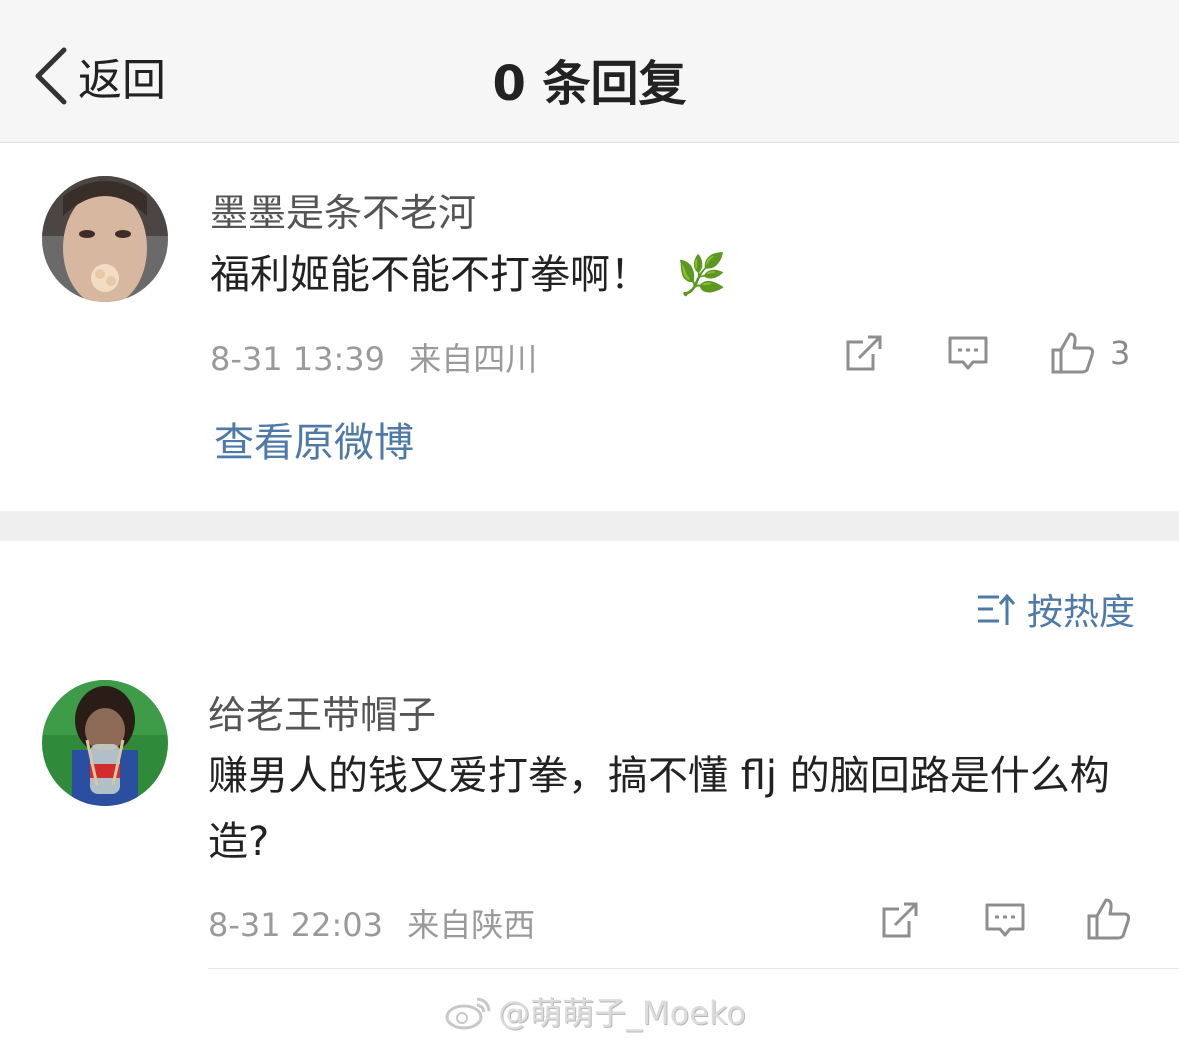 This screenshot has height=1038, width=1179. I want to click on sort-by-hot-button: 按热度, so click(1055, 609).